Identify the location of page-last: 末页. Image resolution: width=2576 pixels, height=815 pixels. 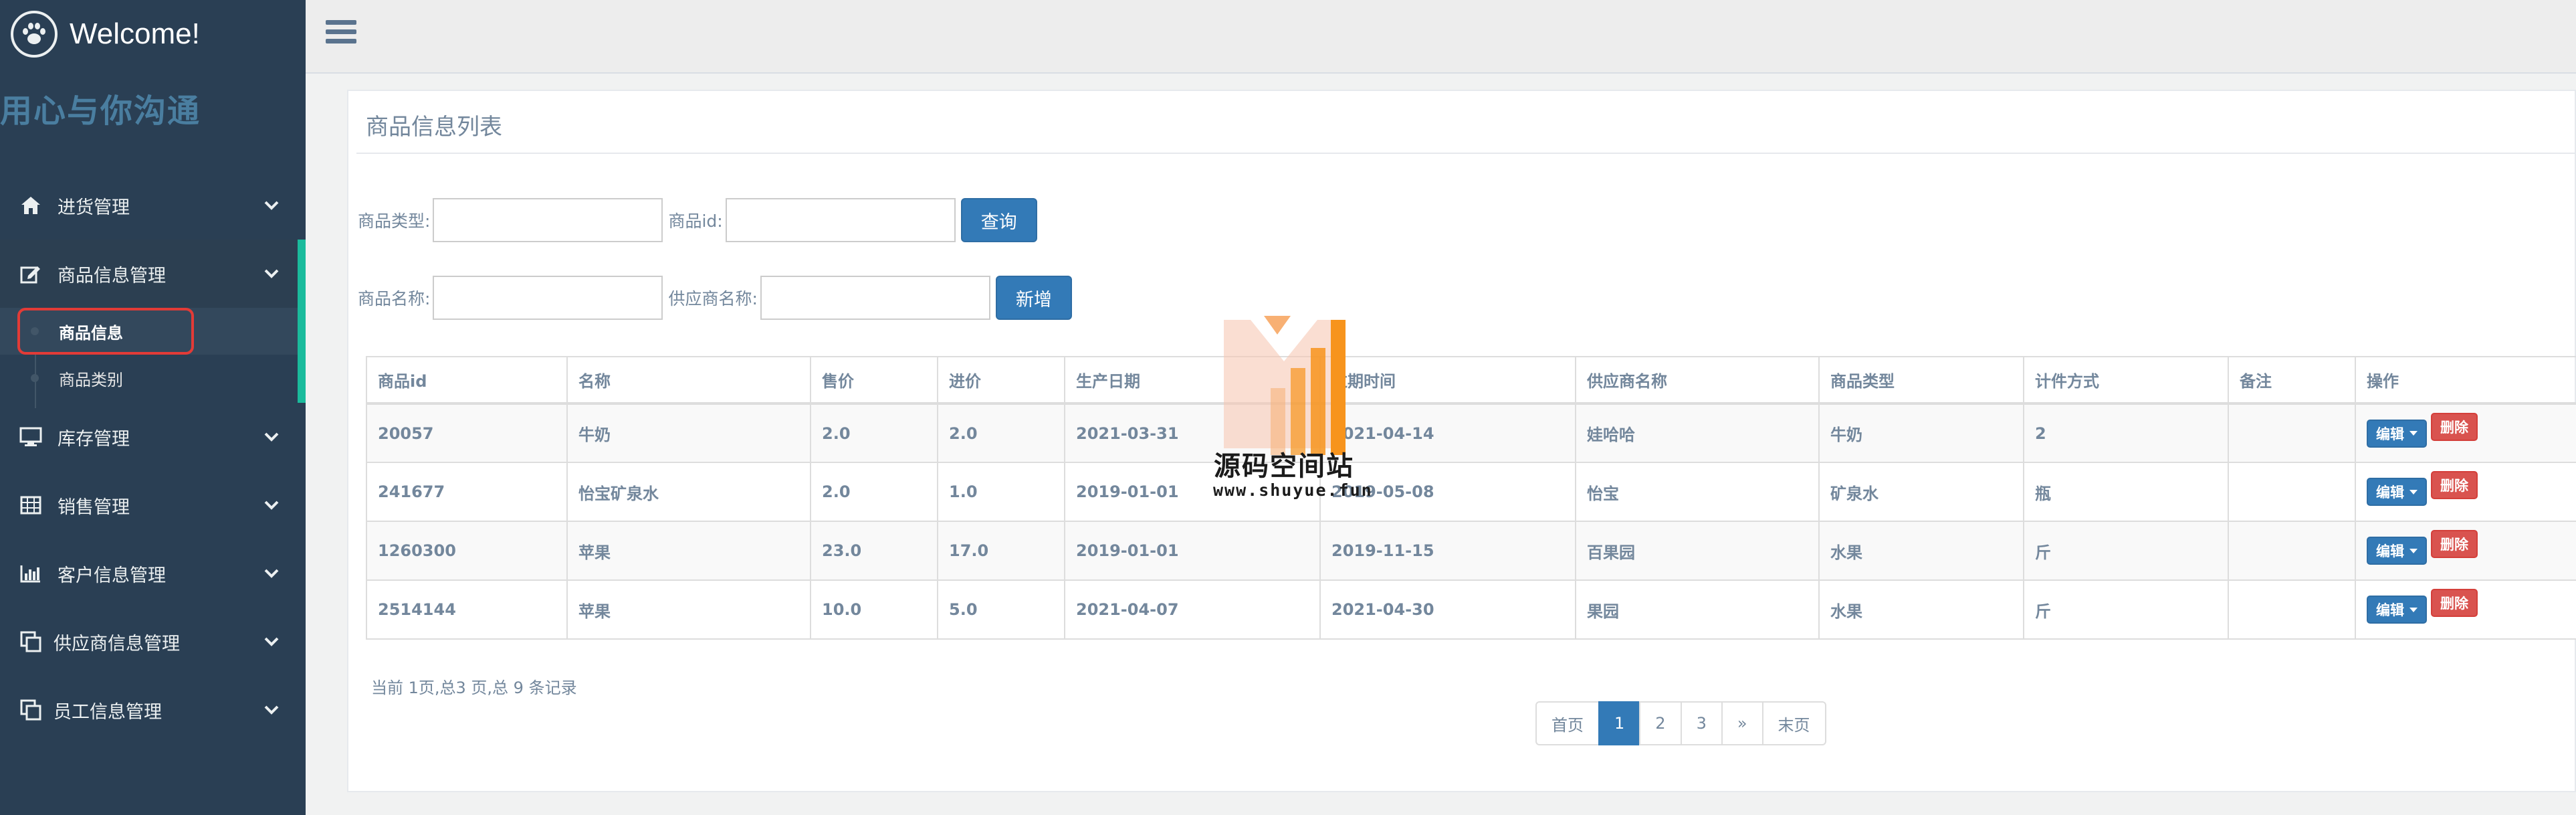
(1793, 723).